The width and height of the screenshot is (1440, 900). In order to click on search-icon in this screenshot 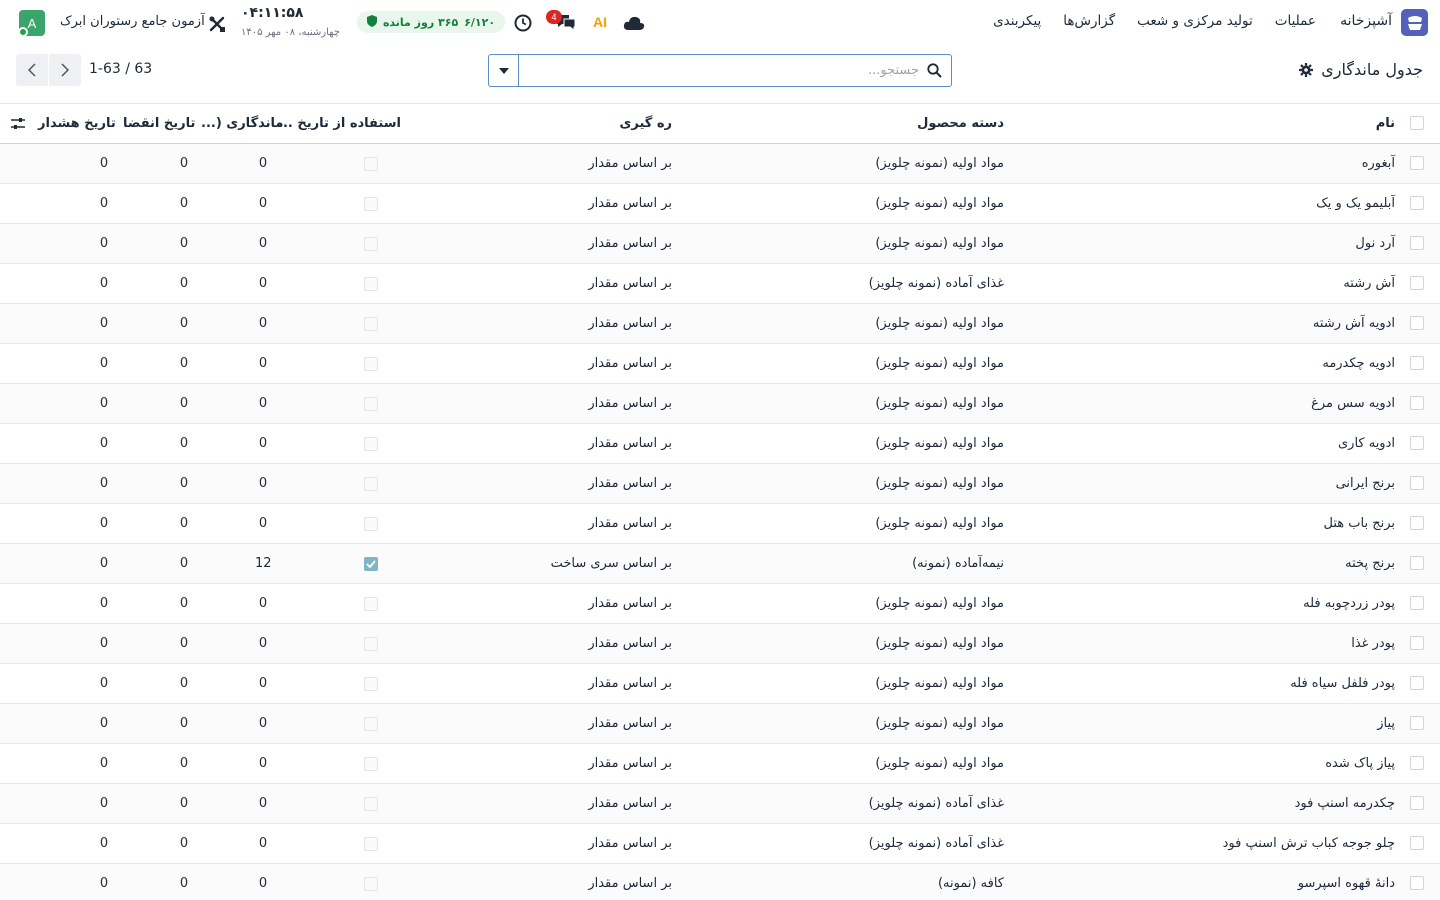, I will do `click(934, 70)`.